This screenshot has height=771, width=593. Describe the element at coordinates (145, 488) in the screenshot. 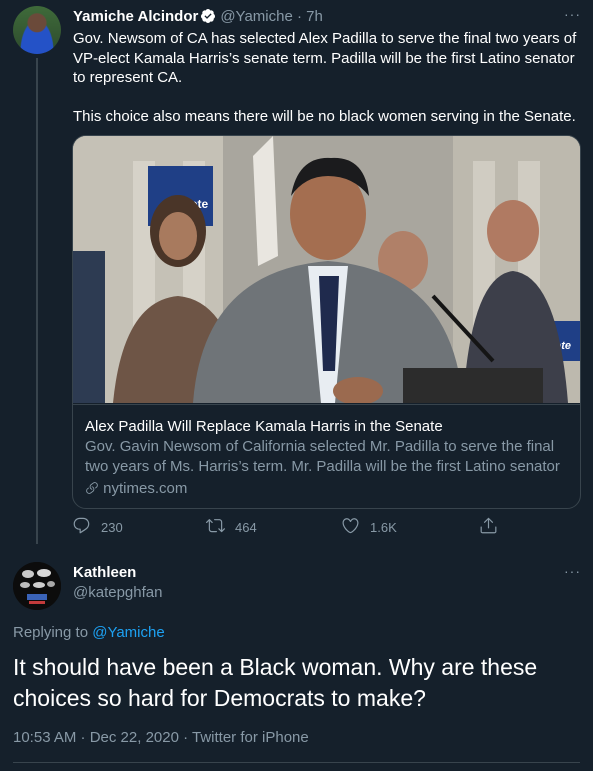

I see `card-domain-text: nytimes.com` at that location.